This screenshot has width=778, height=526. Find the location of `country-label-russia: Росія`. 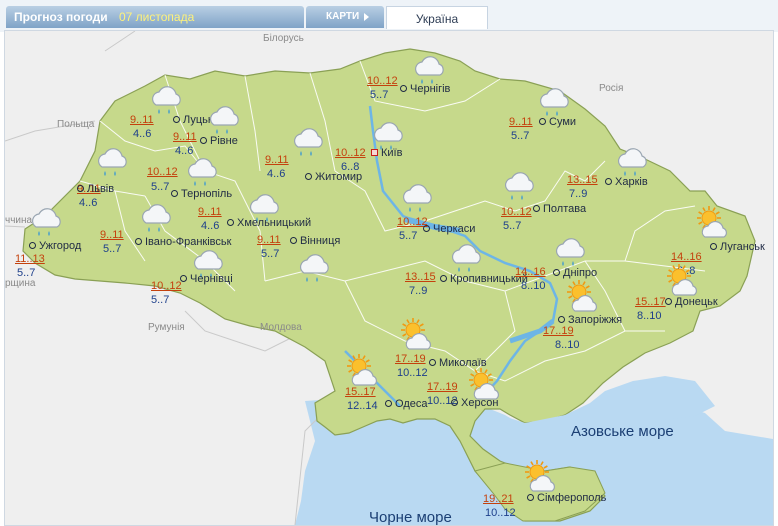

country-label-russia: Росія is located at coordinates (611, 88).